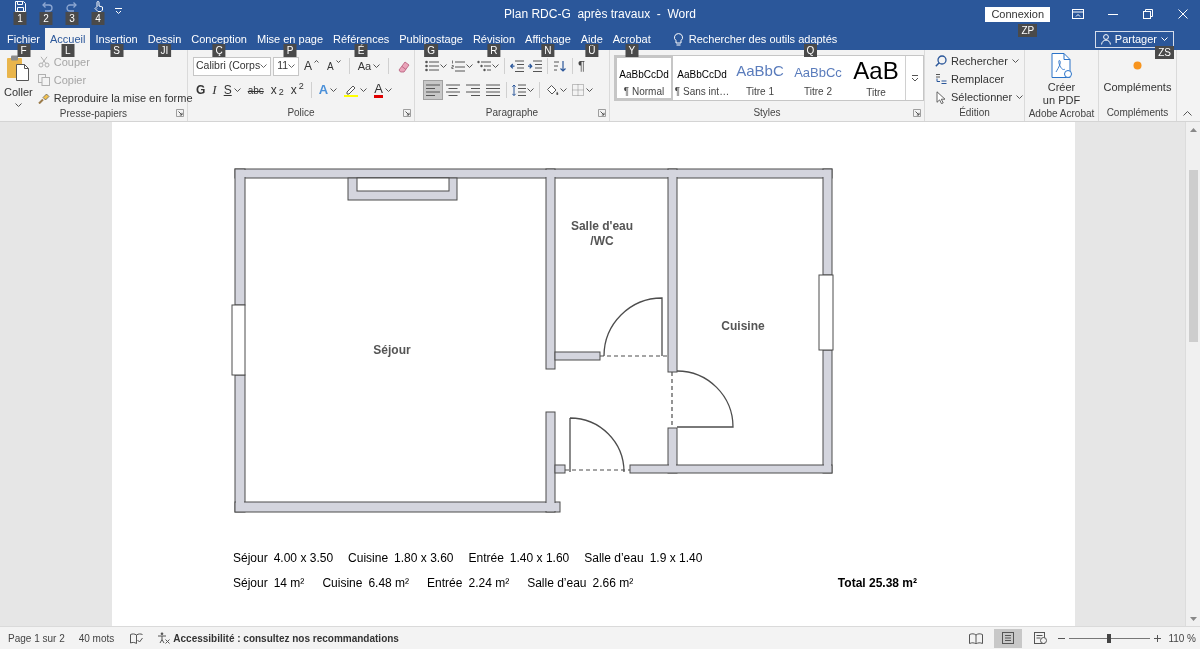  I want to click on zoom-slider-thumb, so click(1109, 638).